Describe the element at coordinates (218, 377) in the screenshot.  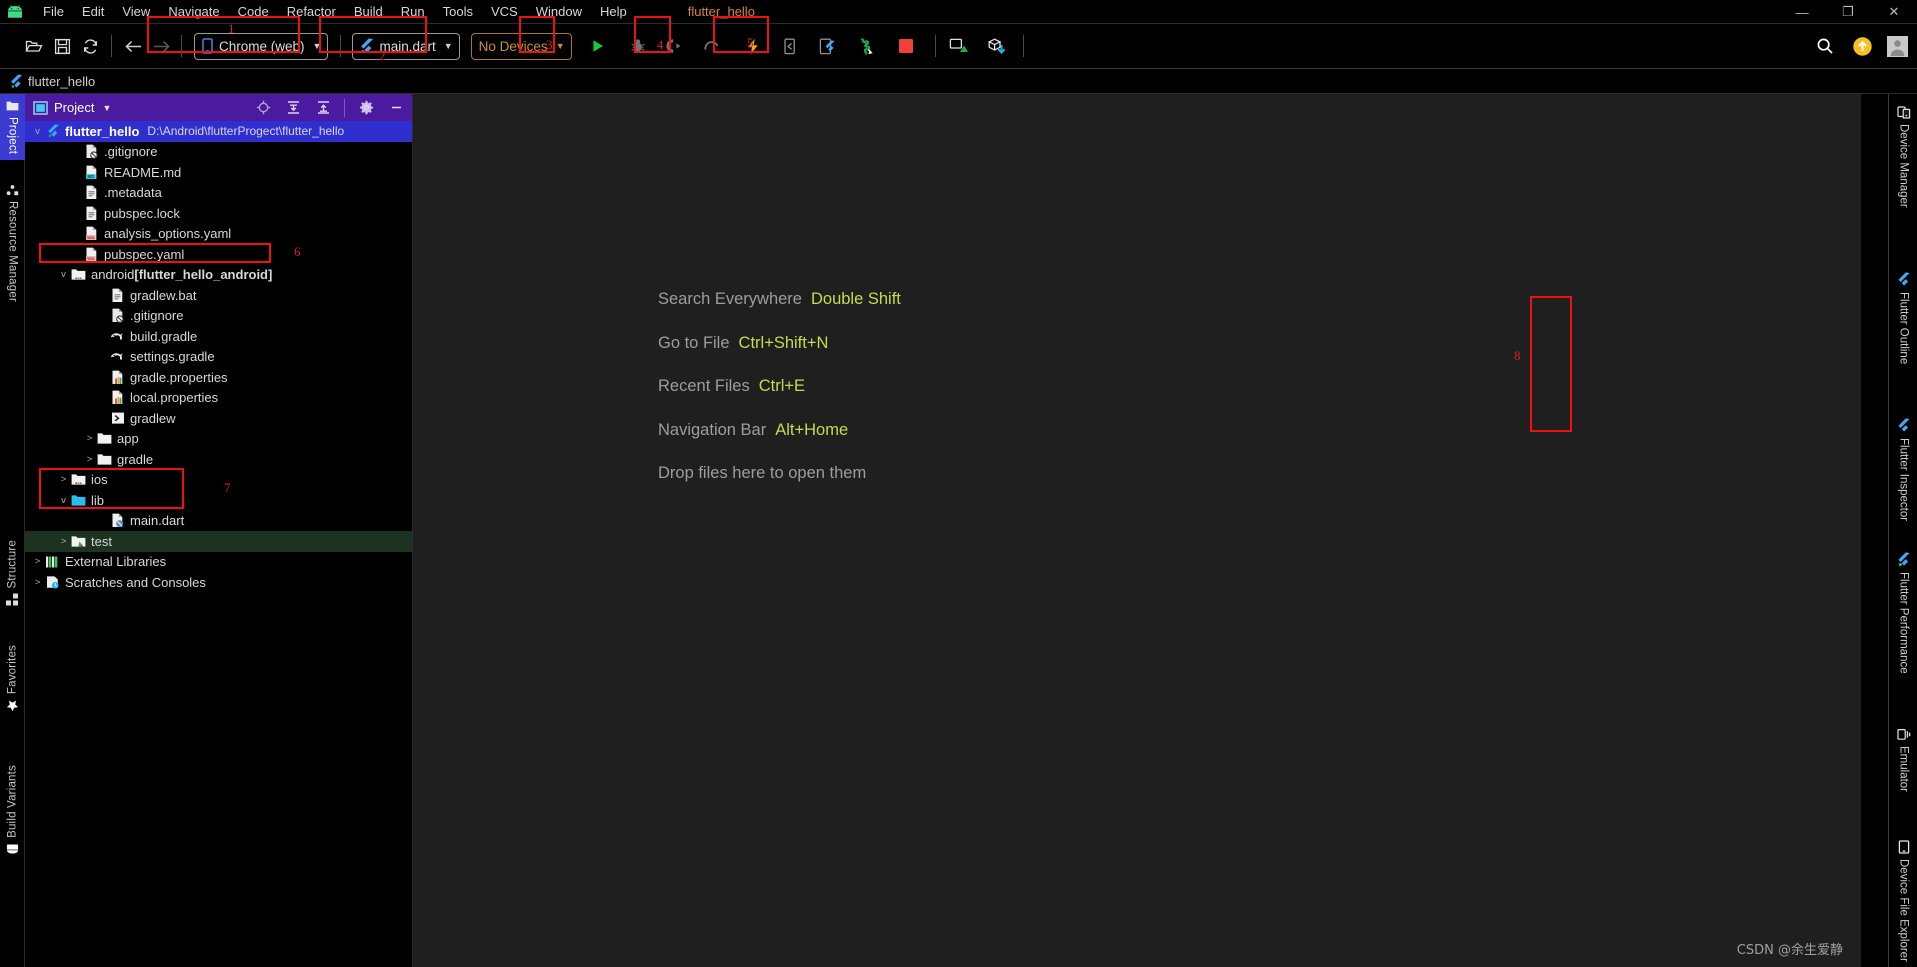
I see `tree-row-gradle-properties: gradle.properties` at that location.